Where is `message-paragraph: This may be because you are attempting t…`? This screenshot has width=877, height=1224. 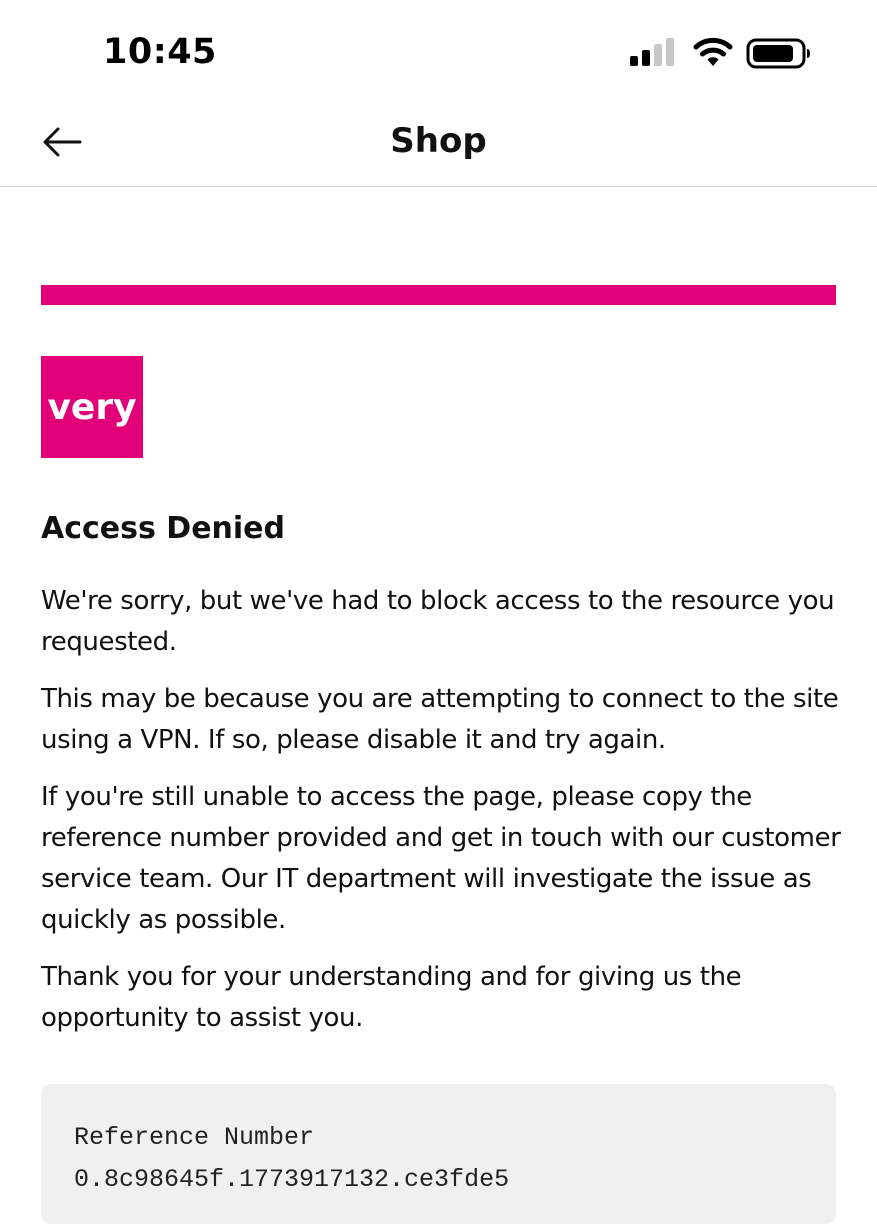 message-paragraph: This may be because you are attempting t… is located at coordinates (440, 719).